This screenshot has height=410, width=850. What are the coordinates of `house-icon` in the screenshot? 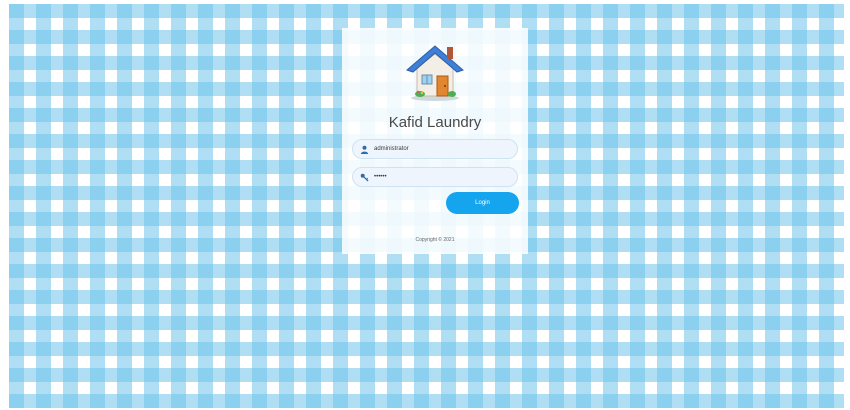 It's located at (435, 73).